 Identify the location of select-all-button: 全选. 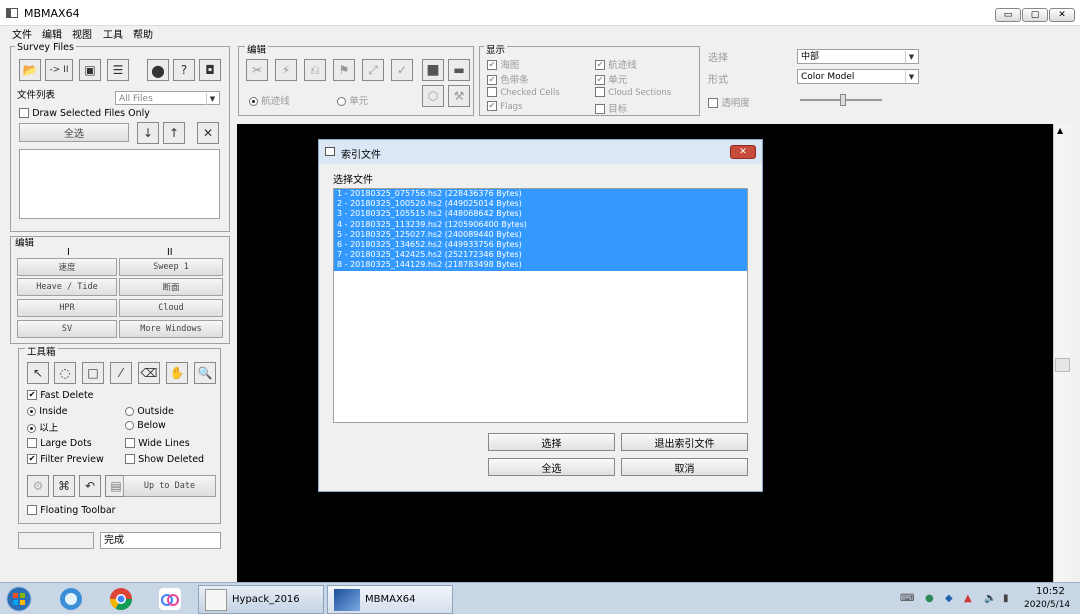
(74, 132).